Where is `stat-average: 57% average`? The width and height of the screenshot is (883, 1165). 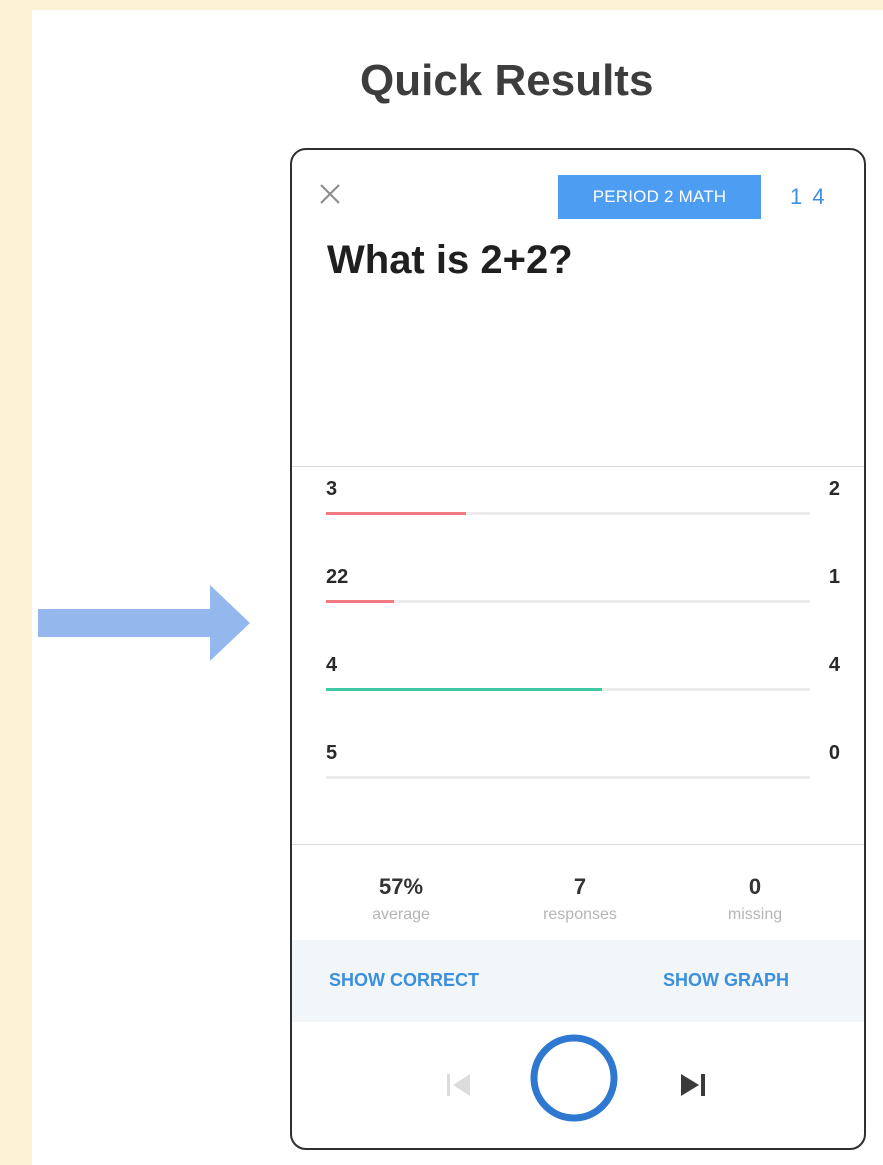 stat-average: 57% average is located at coordinates (401, 899).